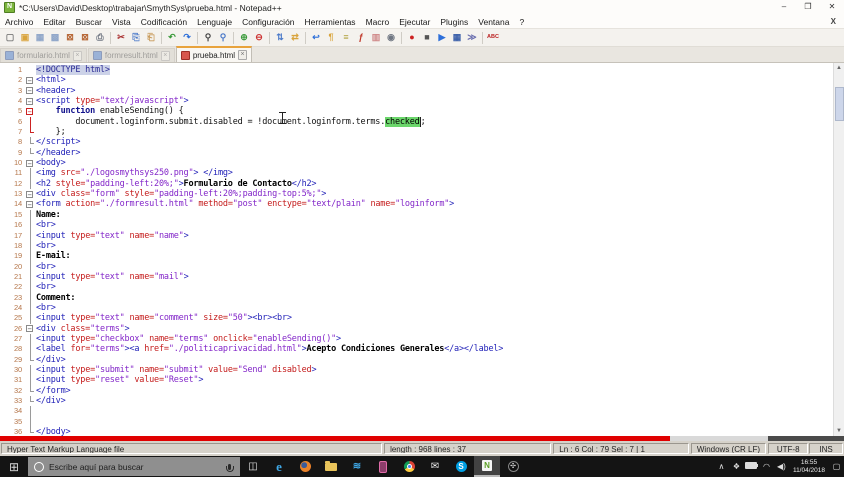 This screenshot has height=477, width=844. I want to click on find-icon: ⚲, so click(208, 37).